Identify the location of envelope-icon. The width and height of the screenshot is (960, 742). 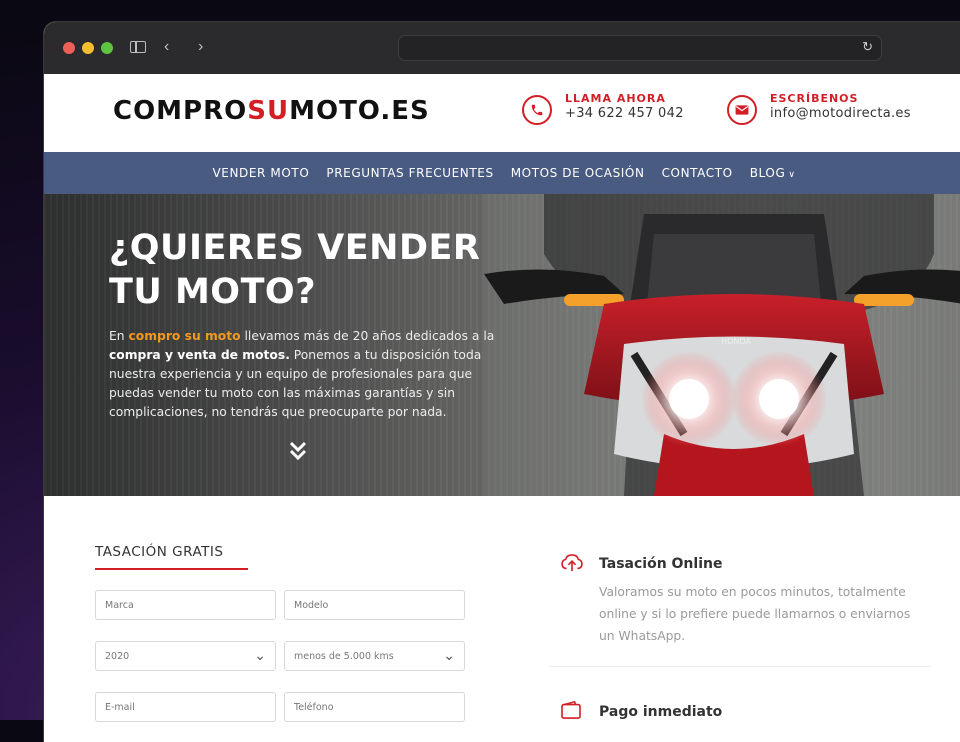
(742, 110).